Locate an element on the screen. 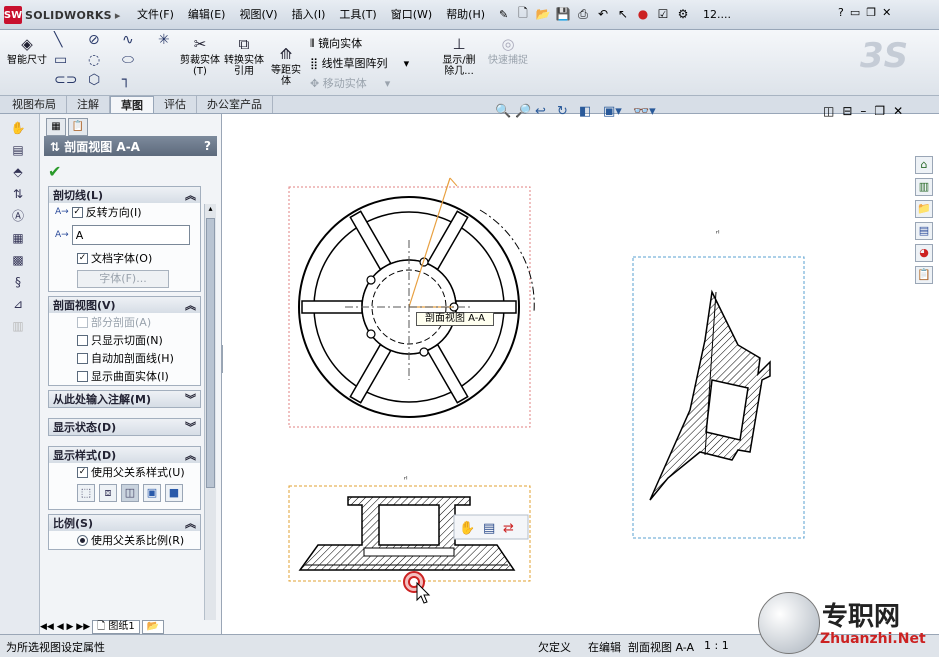  appearances-icon: ◕ is located at coordinates (924, 253).